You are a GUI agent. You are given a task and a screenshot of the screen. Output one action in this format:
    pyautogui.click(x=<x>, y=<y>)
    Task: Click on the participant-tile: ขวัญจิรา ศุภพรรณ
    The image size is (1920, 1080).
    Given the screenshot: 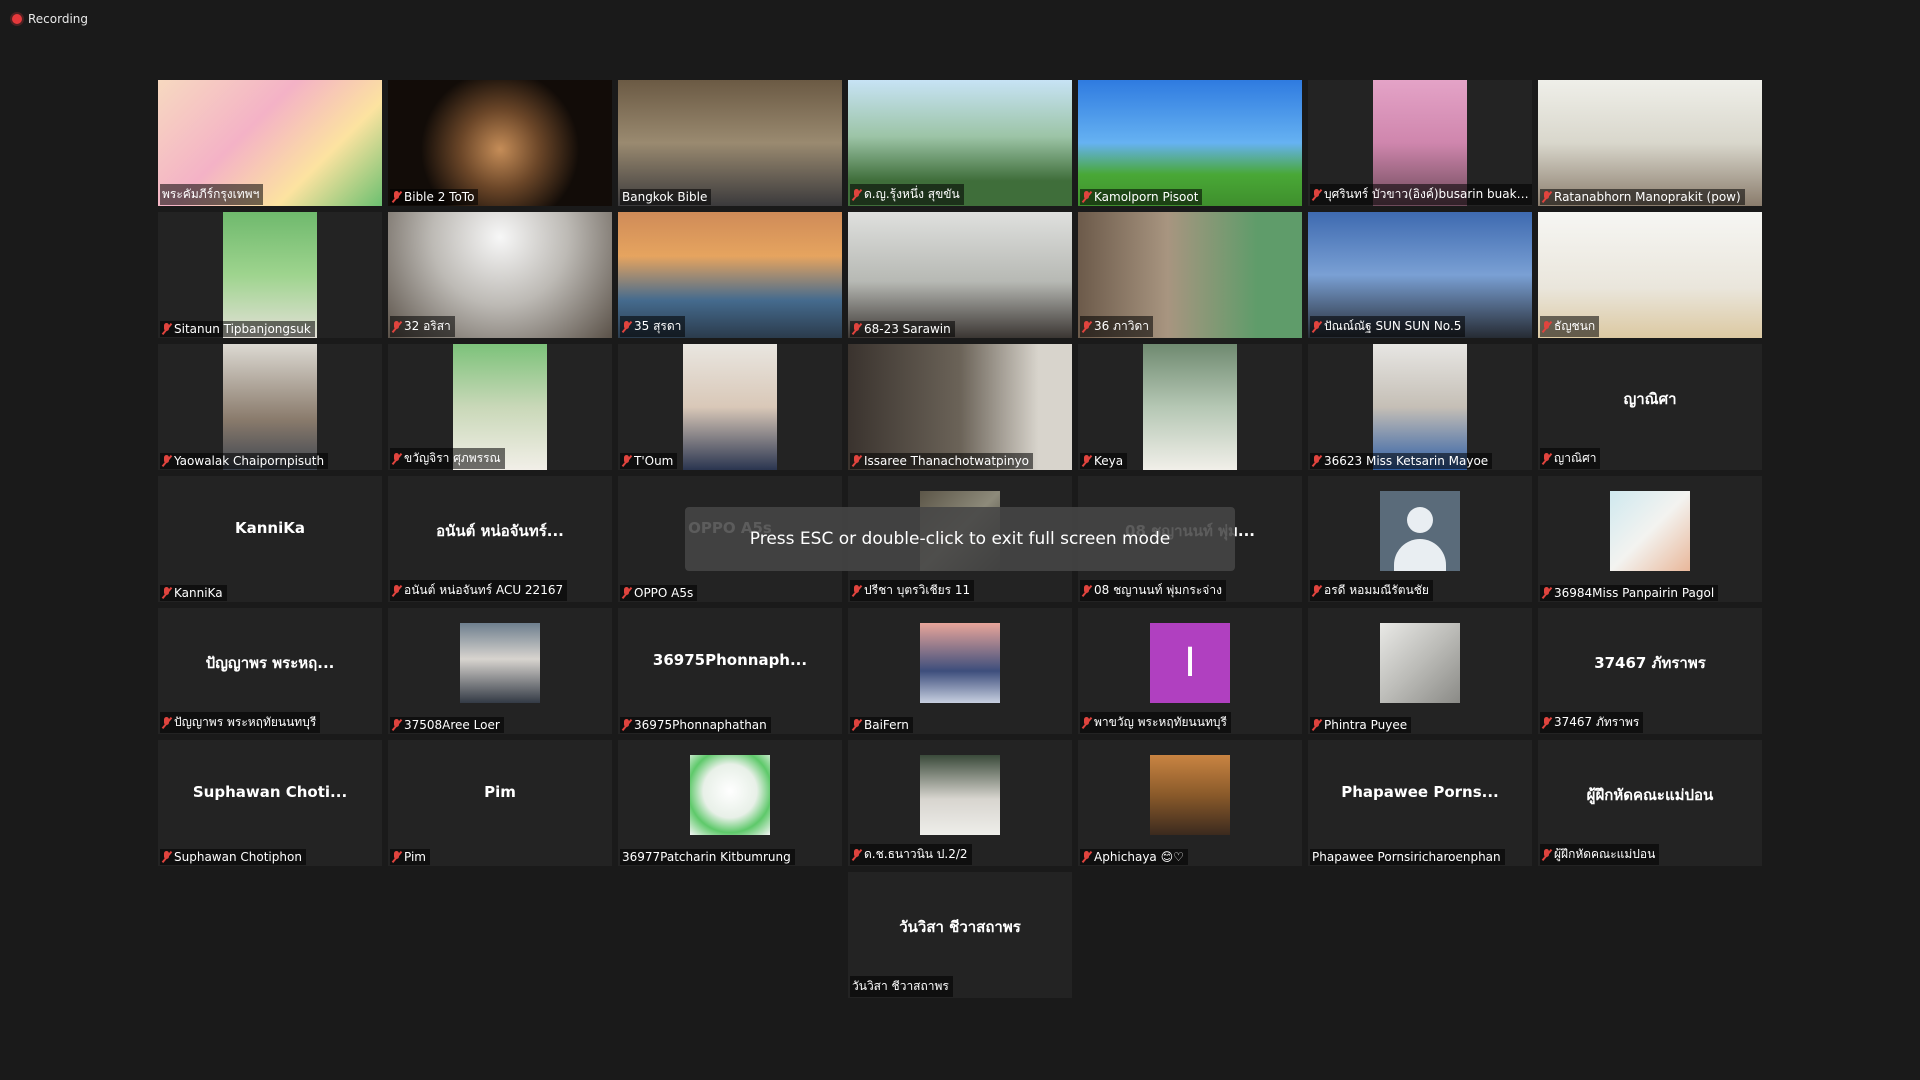 What is the action you would take?
    pyautogui.click(x=500, y=407)
    